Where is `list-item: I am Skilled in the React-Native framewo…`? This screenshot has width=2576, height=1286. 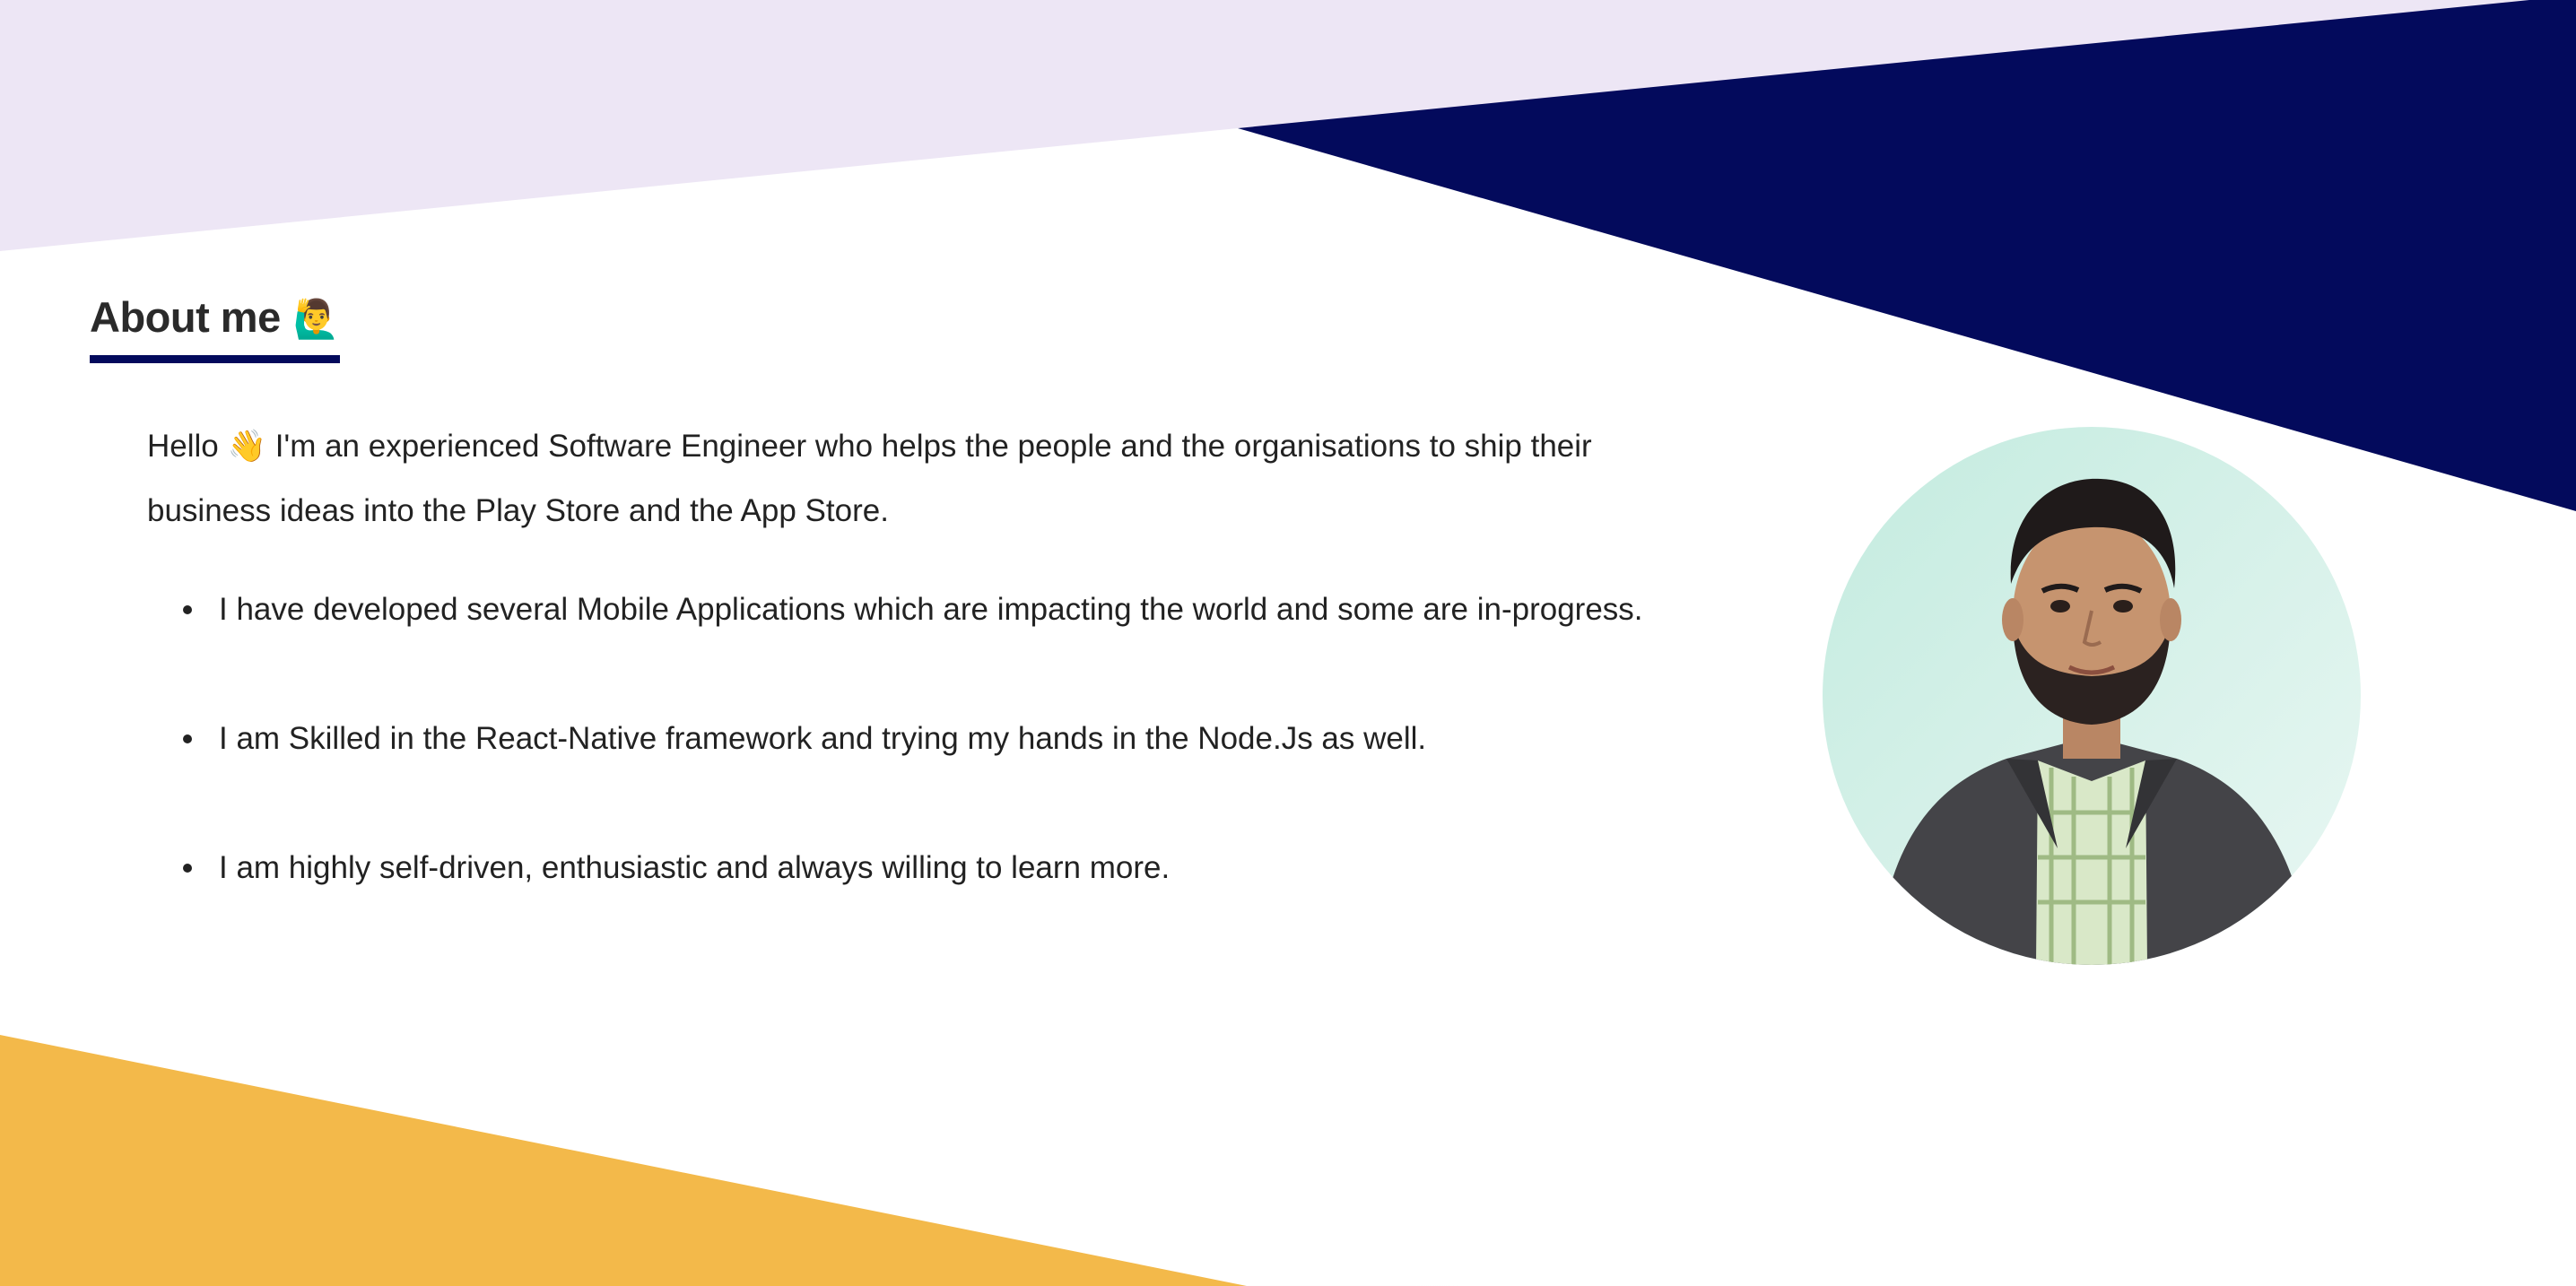
list-item: I am Skilled in the React-Native framewo… is located at coordinates (963, 739).